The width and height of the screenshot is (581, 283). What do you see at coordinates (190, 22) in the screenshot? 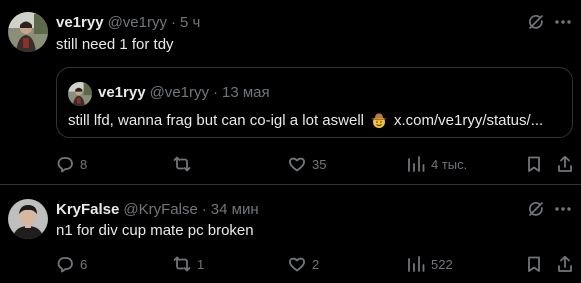
I see `timestamp: 5 ч` at bounding box center [190, 22].